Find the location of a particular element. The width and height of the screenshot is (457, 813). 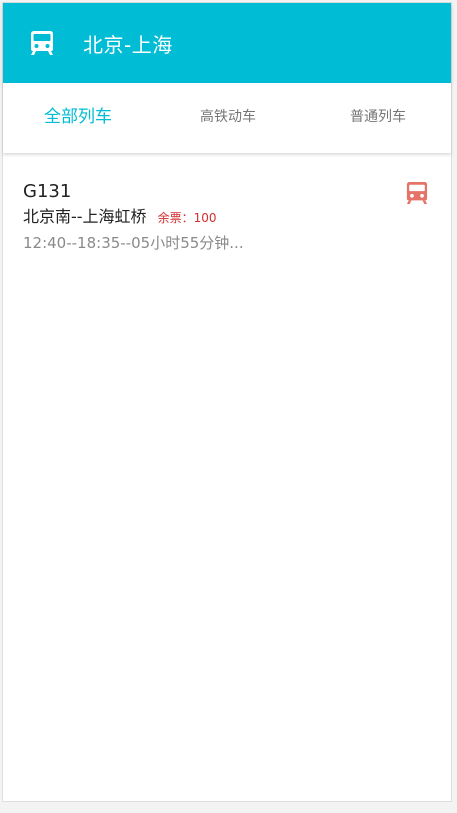

train-route: 北京南--上海虹桥 is located at coordinates (85, 216).